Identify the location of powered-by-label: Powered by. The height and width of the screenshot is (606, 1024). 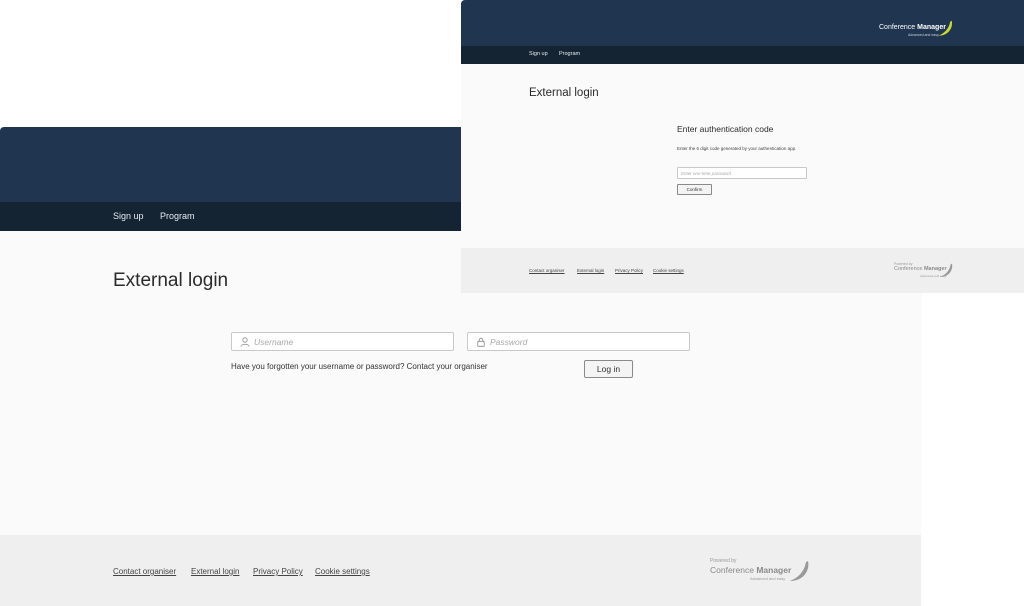
(723, 561).